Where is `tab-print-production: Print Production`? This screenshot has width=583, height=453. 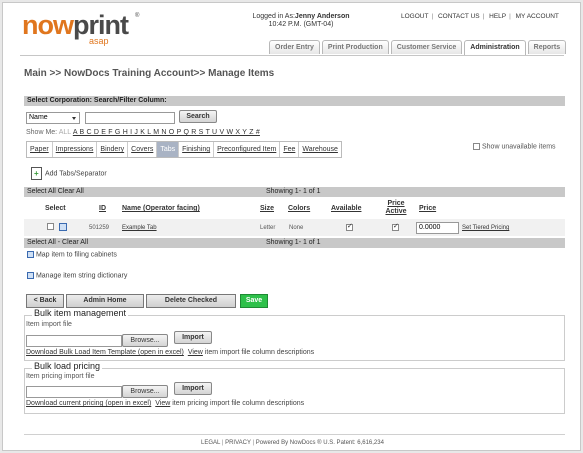 tab-print-production: Print Production is located at coordinates (355, 47).